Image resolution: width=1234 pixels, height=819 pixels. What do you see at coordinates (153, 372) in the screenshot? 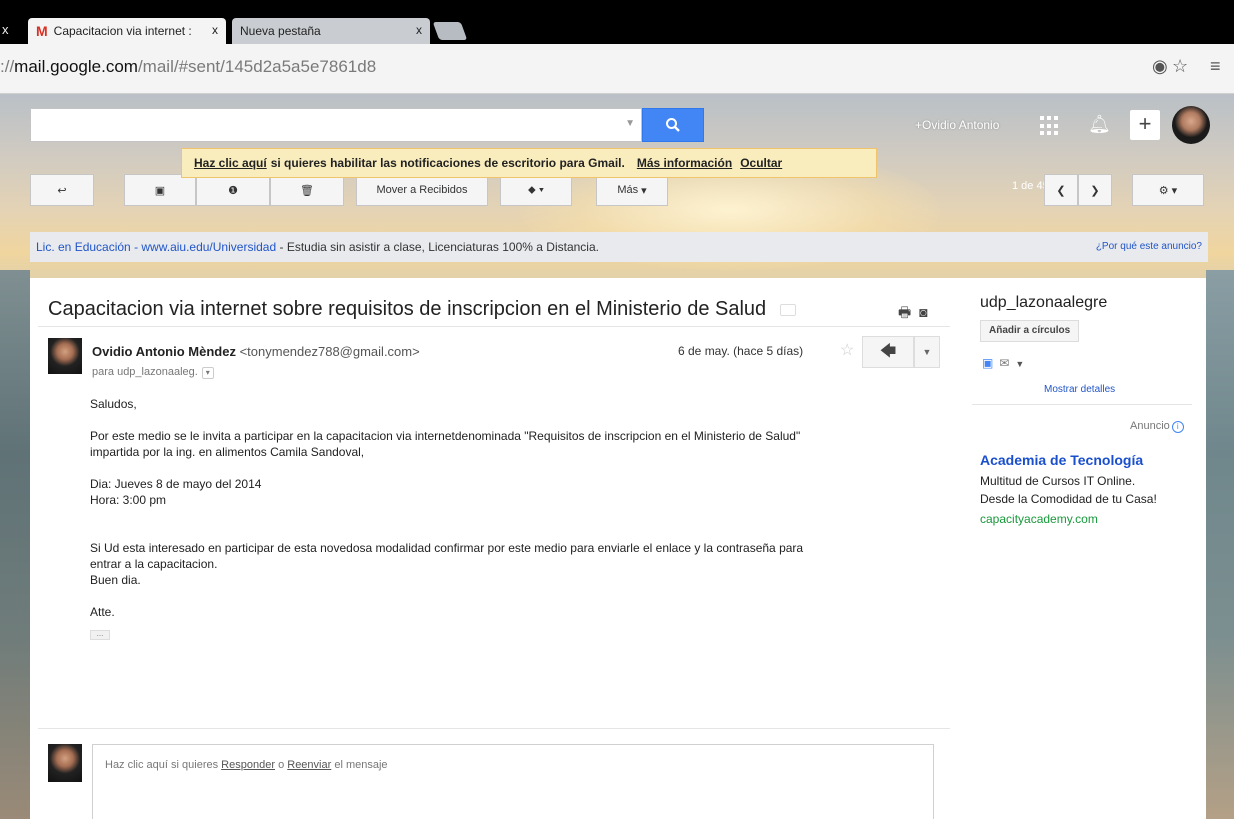
I see `recipient-line: para udp_lazonaaleg. ▾` at bounding box center [153, 372].